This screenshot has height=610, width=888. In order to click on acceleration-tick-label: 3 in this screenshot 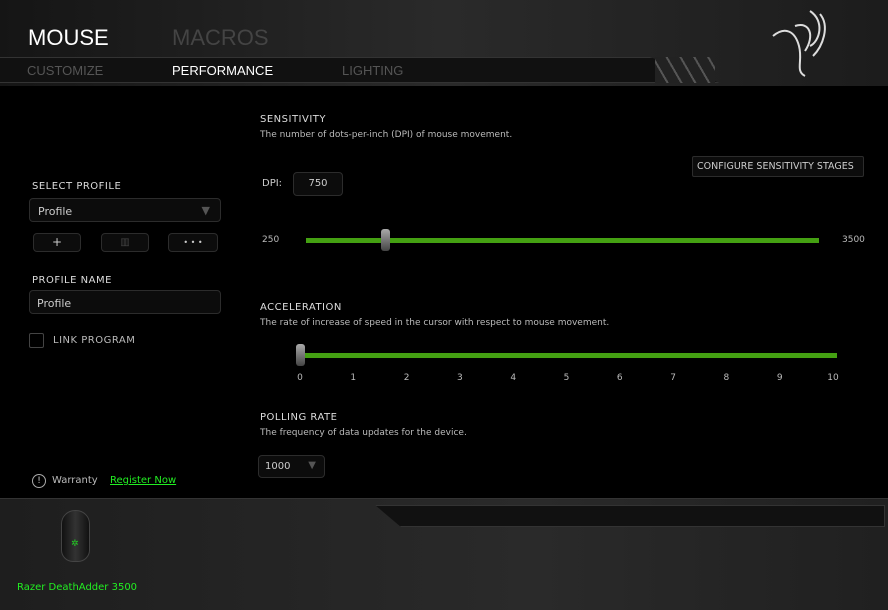, I will do `click(460, 378)`.